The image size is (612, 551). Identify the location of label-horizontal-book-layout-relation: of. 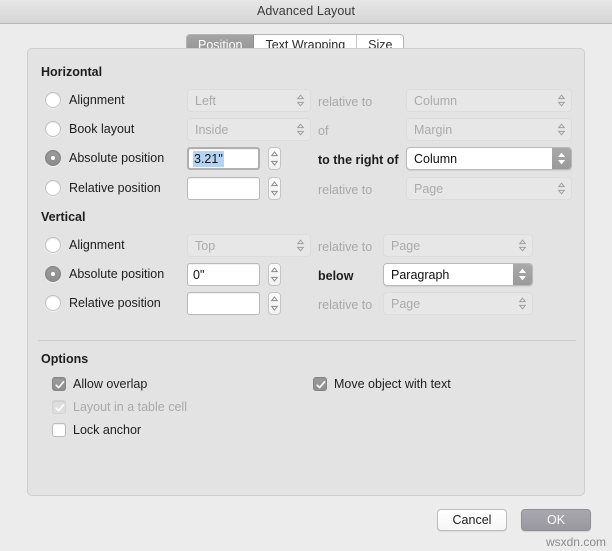
(323, 131).